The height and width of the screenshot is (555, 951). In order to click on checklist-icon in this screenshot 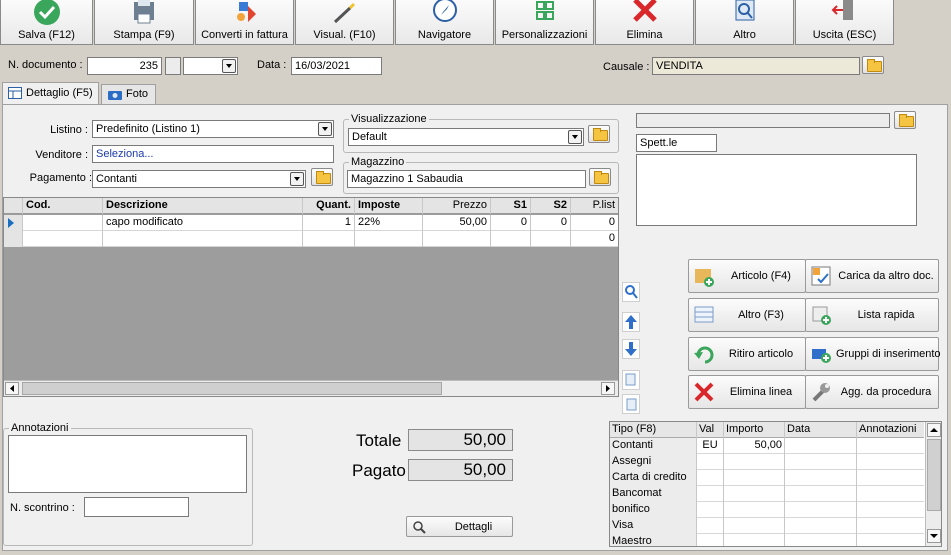, I will do `click(821, 276)`.